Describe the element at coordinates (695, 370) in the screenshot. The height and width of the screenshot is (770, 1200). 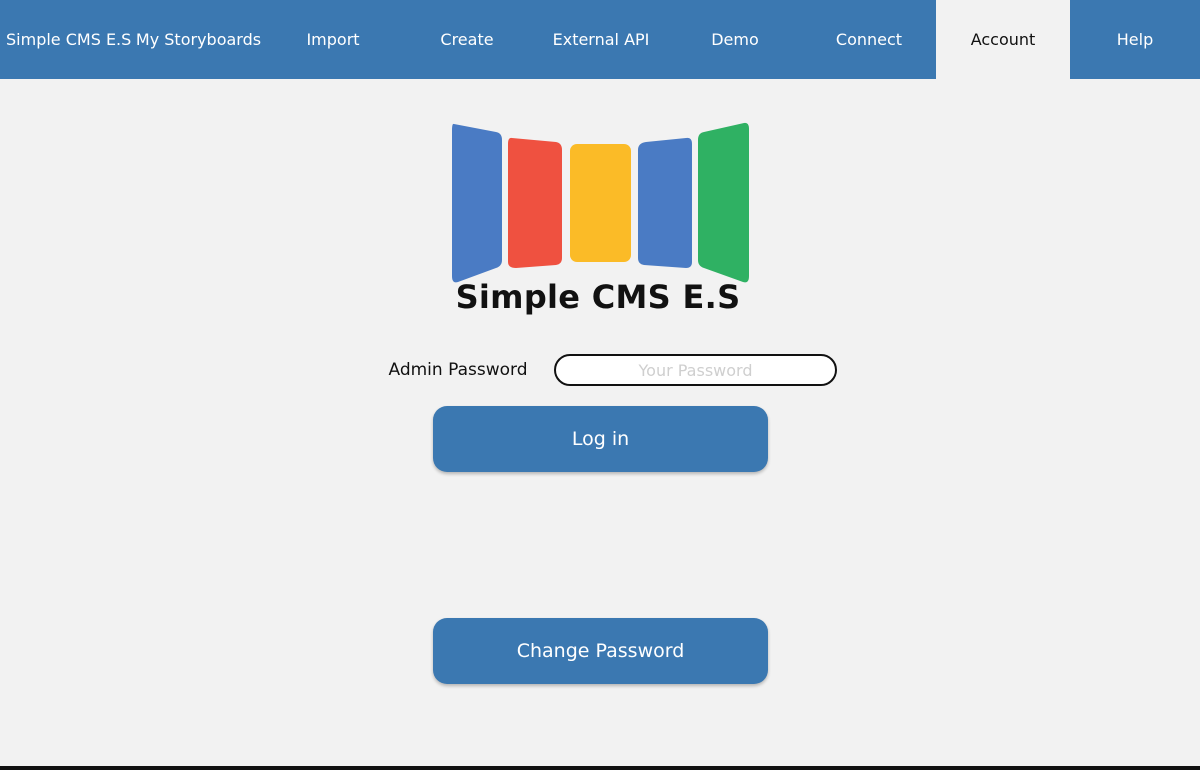
I see `password-input` at that location.